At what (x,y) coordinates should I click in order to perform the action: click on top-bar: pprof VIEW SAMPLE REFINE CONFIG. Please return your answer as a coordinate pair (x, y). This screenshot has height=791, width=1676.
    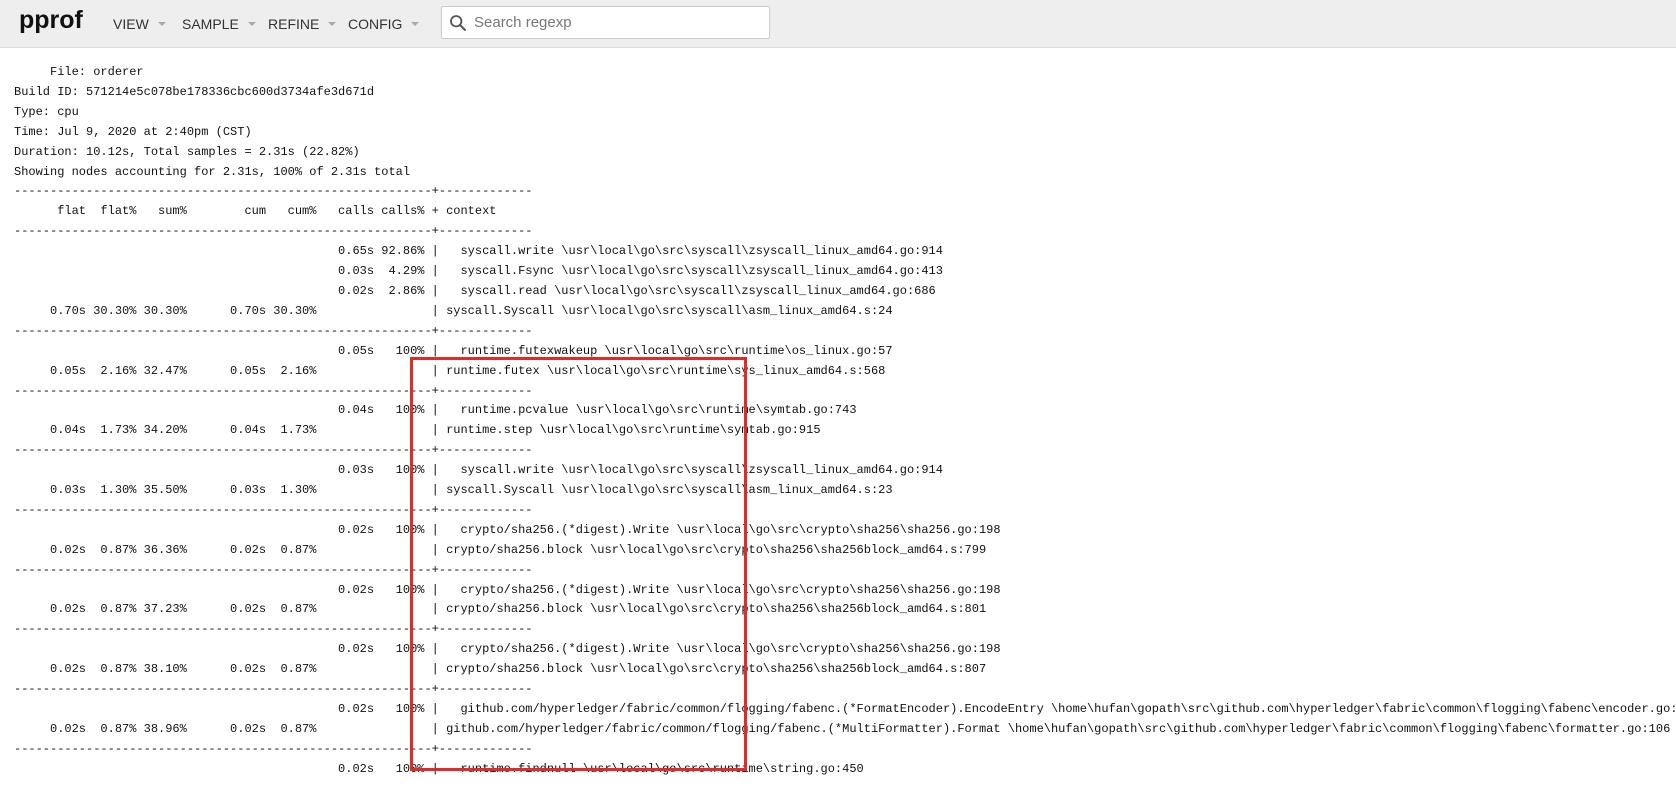
    Looking at the image, I should click on (838, 24).